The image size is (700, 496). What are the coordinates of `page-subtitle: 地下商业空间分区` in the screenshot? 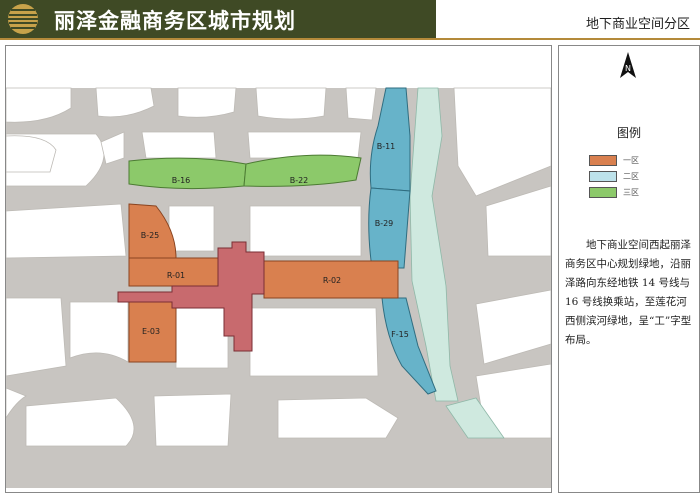 It's located at (637, 24).